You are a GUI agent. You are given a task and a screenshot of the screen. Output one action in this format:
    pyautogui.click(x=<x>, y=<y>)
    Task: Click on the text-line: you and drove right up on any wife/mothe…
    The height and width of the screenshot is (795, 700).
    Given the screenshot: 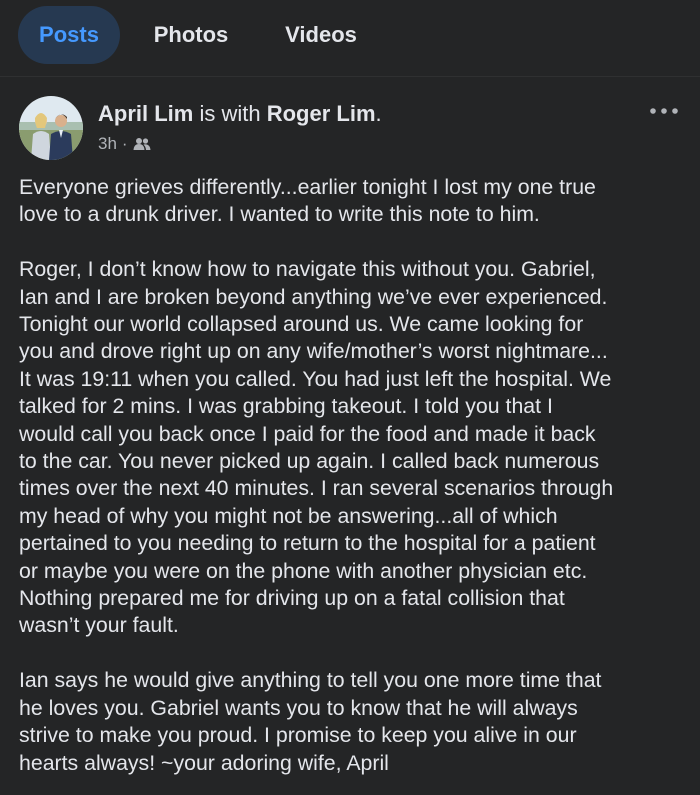 What is the action you would take?
    pyautogui.click(x=313, y=351)
    